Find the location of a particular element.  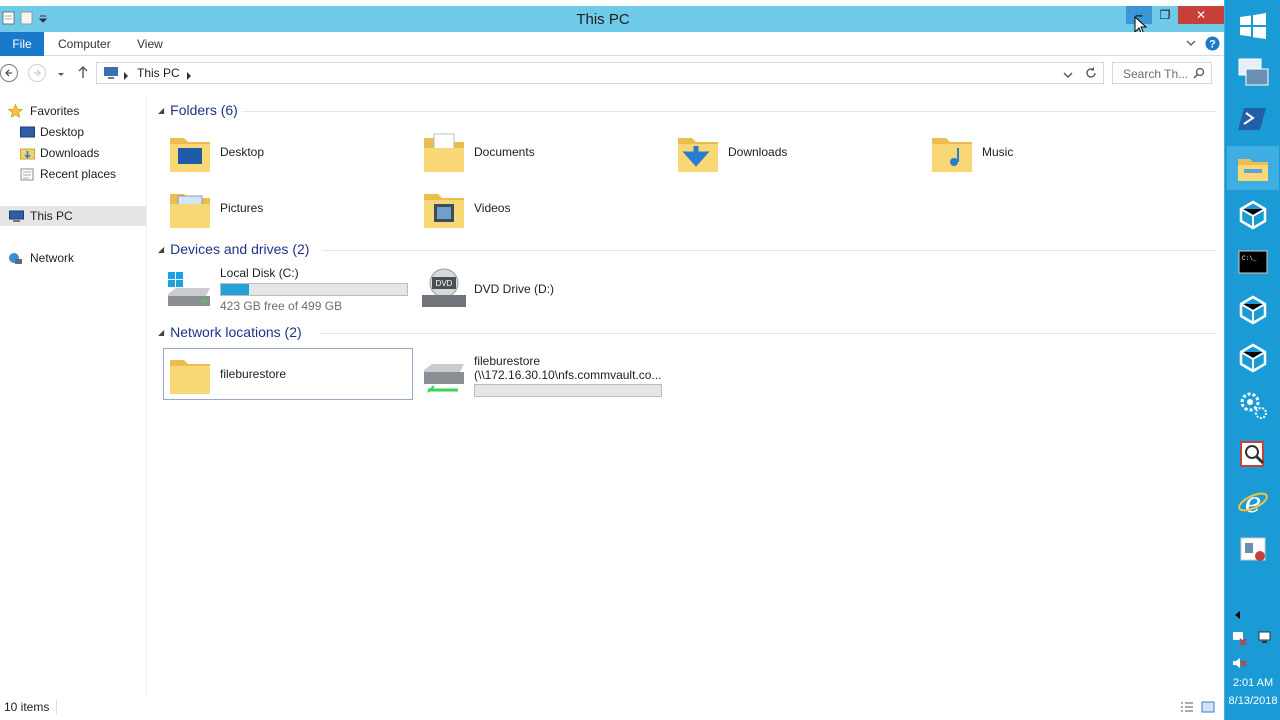

taskbar-internet-explorer: e is located at coordinates (1253, 502).